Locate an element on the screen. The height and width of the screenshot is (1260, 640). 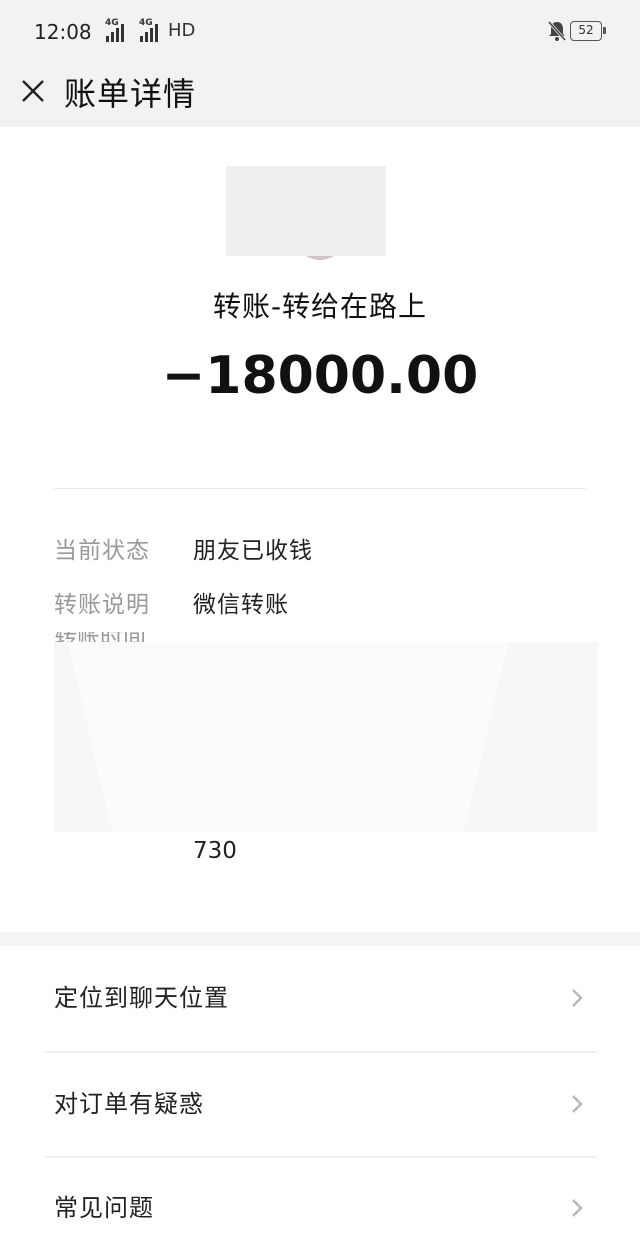
status-label: 当前状态 is located at coordinates (102, 551).